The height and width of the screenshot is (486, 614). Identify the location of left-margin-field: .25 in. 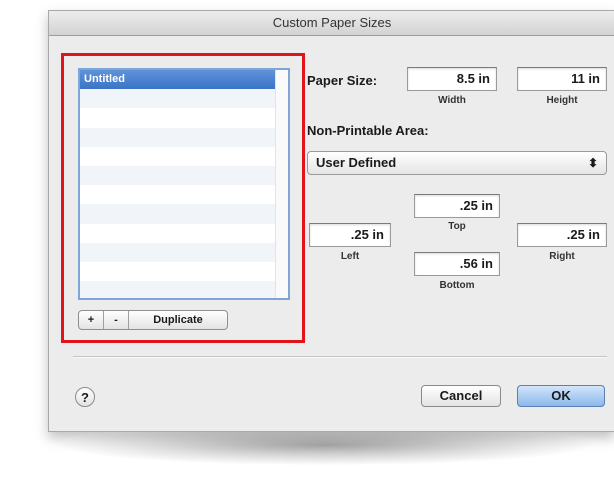
(350, 235).